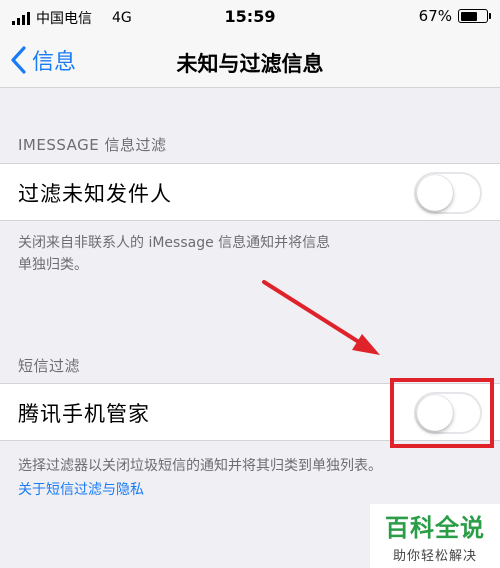 The width and height of the screenshot is (500, 568). Describe the element at coordinates (442, 413) in the screenshot. I see `annotation-highlight-box` at that location.